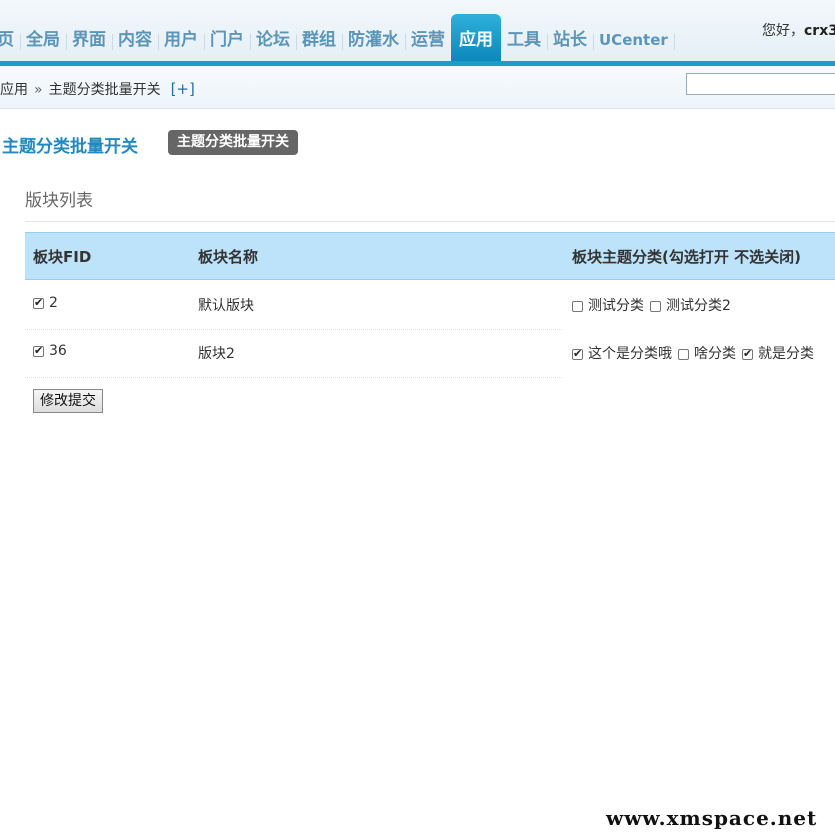 This screenshot has width=835, height=835. I want to click on nav-item-5: 门户, so click(227, 38).